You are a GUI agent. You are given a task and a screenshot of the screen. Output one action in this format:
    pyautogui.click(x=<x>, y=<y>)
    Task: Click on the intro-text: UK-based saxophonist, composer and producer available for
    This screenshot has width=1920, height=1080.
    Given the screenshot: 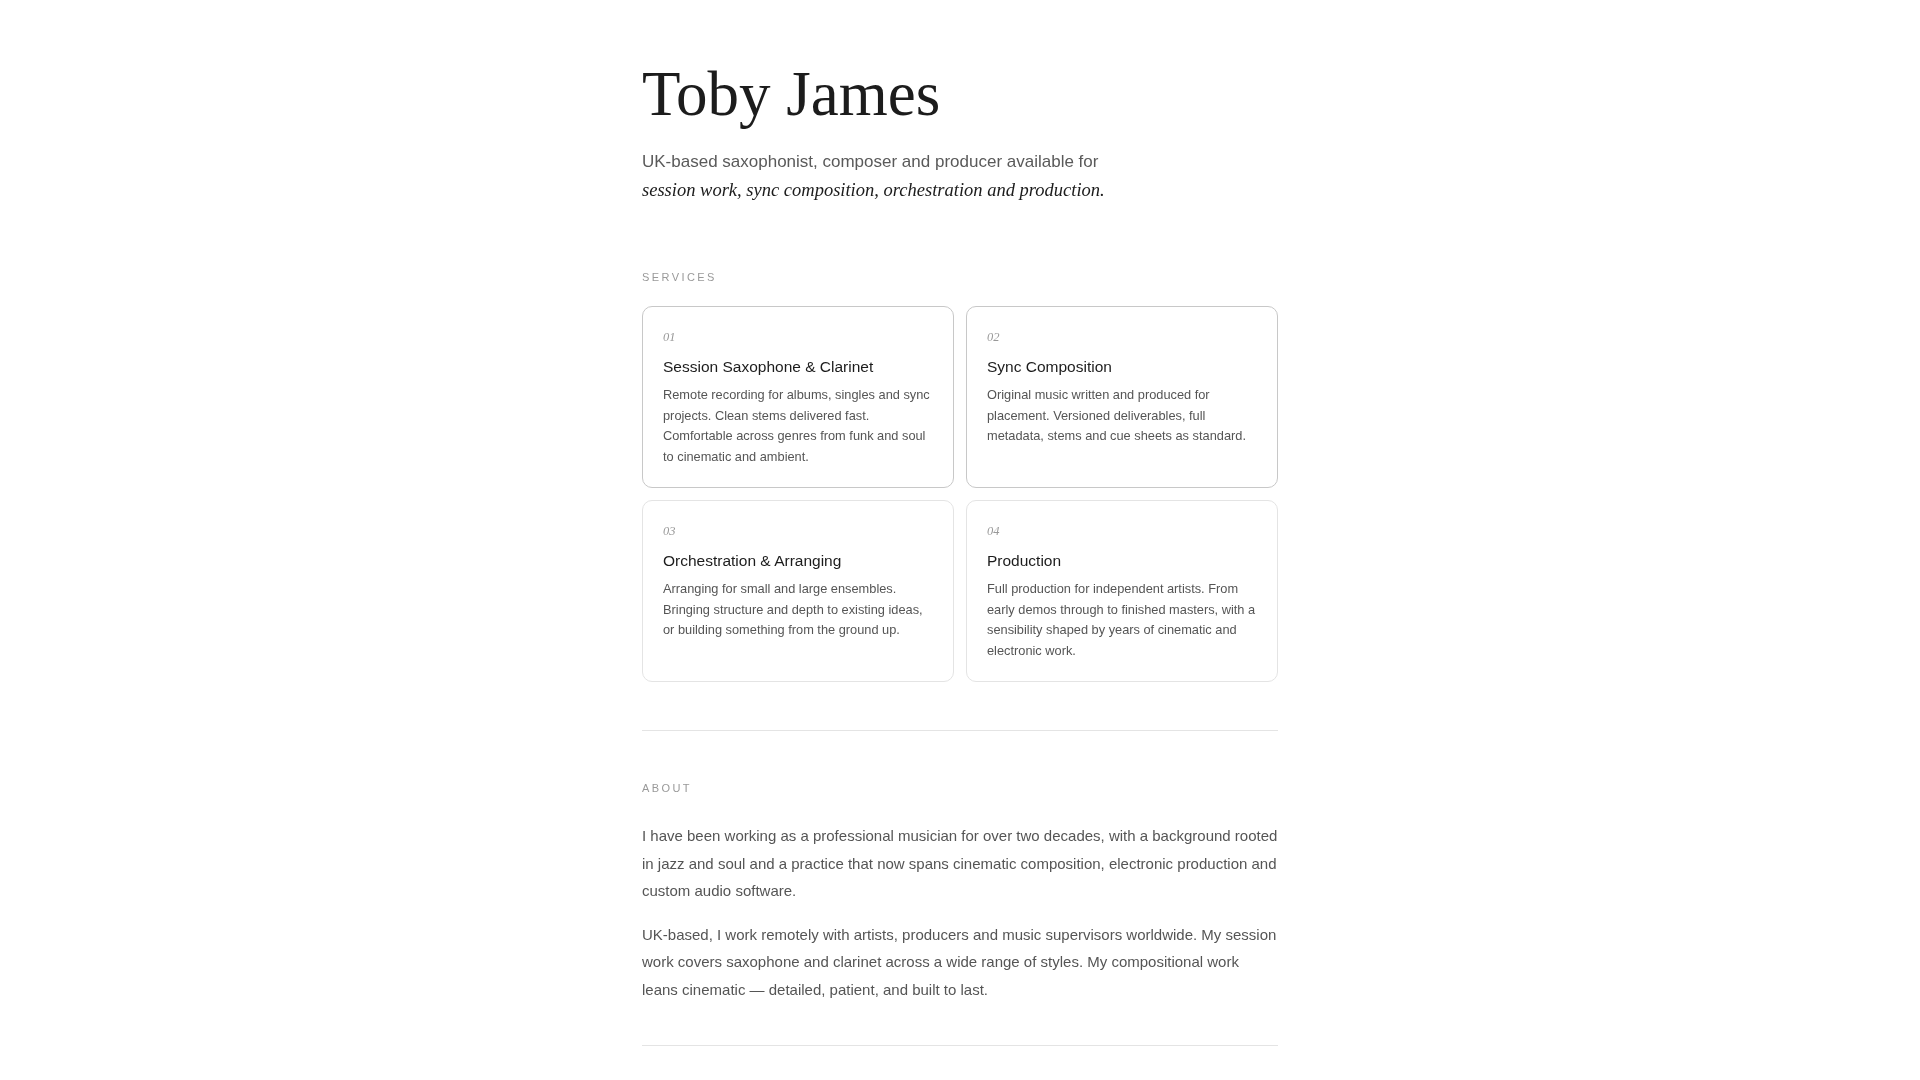 What is the action you would take?
    pyautogui.click(x=871, y=162)
    